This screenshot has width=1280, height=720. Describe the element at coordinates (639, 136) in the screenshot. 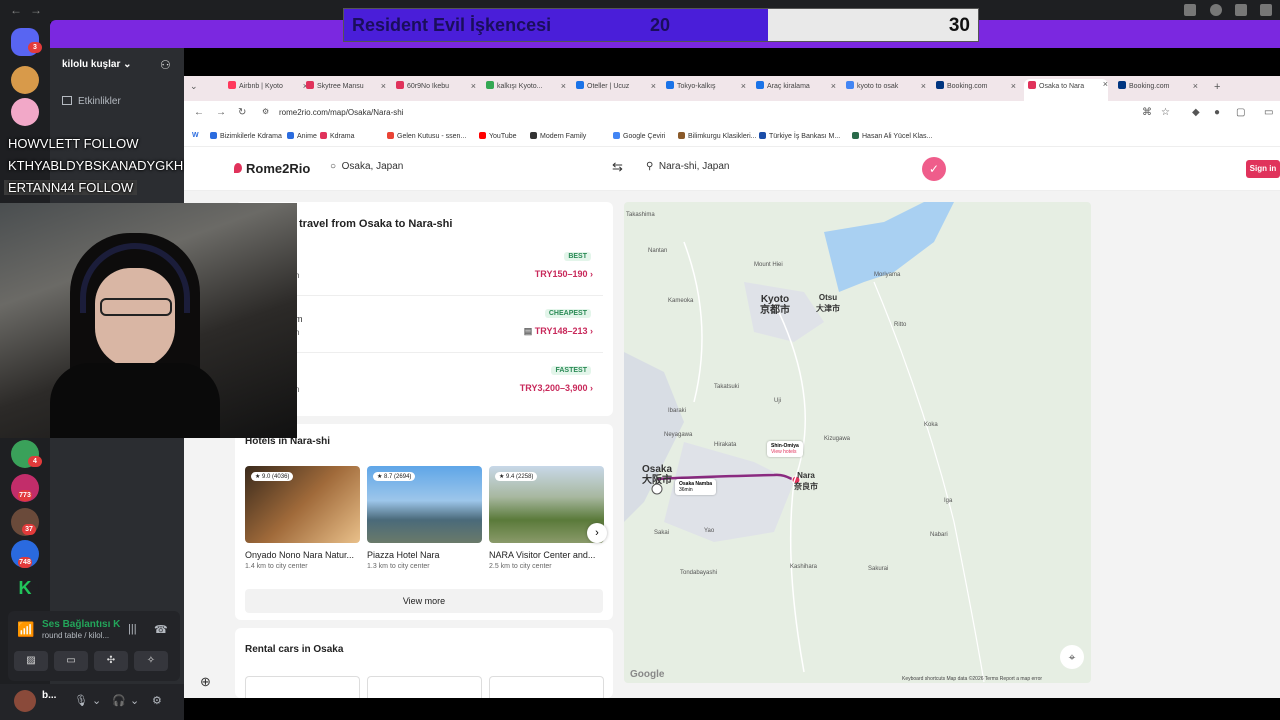

I see `bookmark-item: Google Çeviri` at that location.